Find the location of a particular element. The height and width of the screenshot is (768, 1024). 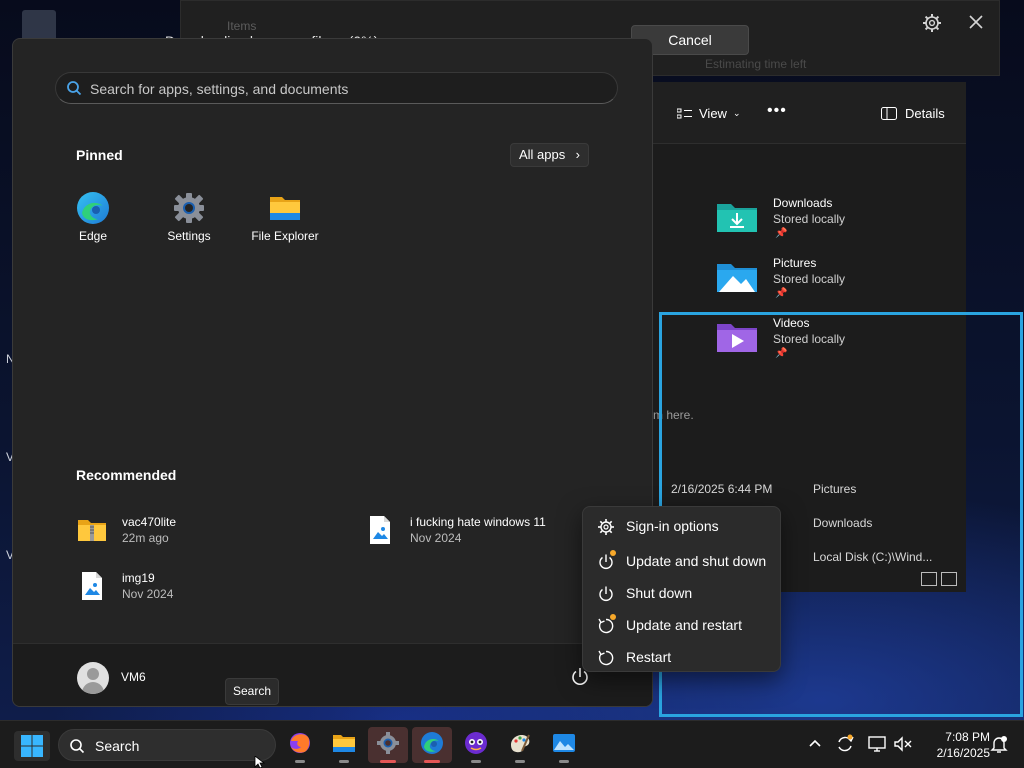

folder-name: Videos is located at coordinates (791, 323).